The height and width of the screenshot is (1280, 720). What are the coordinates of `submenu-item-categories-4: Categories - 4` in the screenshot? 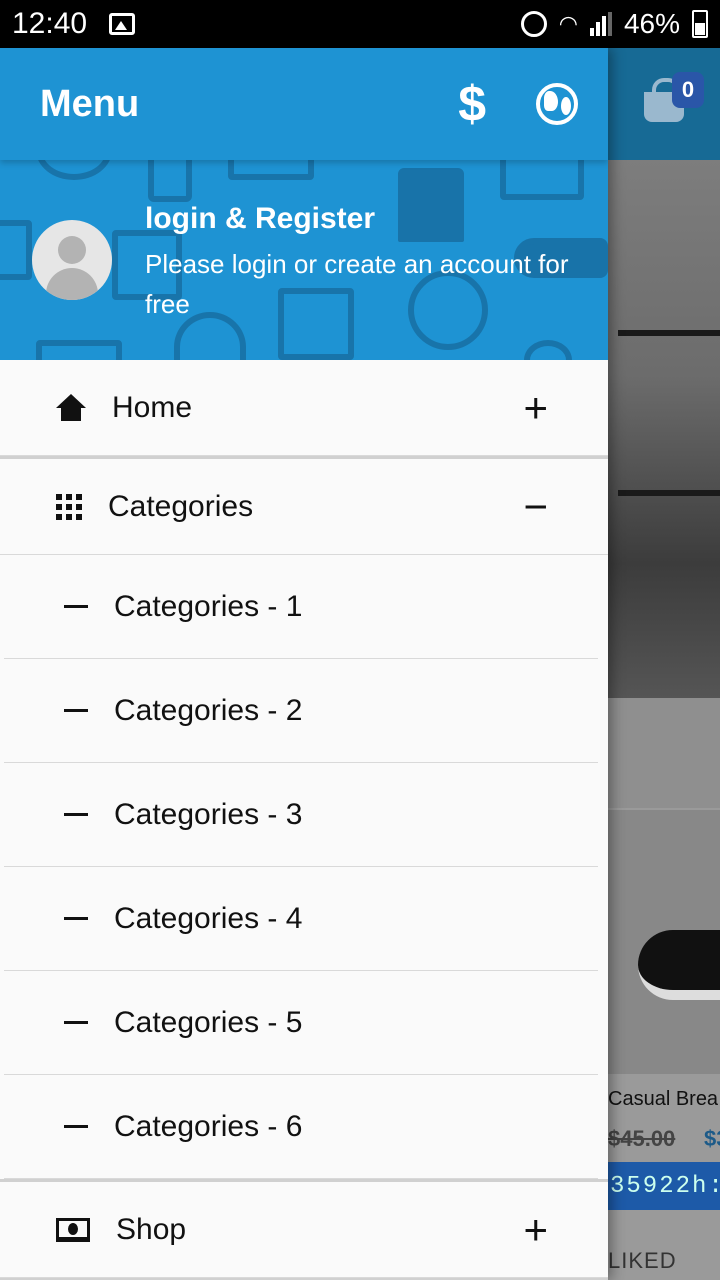 It's located at (301, 919).